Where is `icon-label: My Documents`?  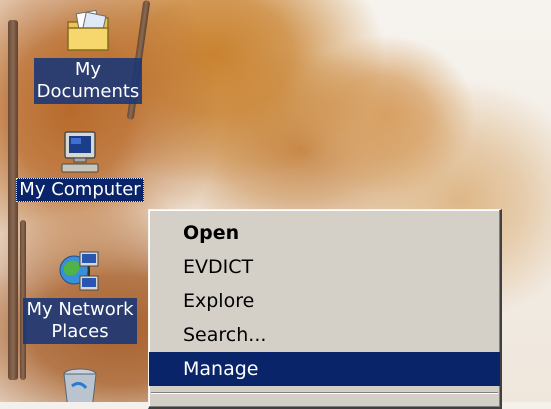 icon-label: My Documents is located at coordinates (88, 81).